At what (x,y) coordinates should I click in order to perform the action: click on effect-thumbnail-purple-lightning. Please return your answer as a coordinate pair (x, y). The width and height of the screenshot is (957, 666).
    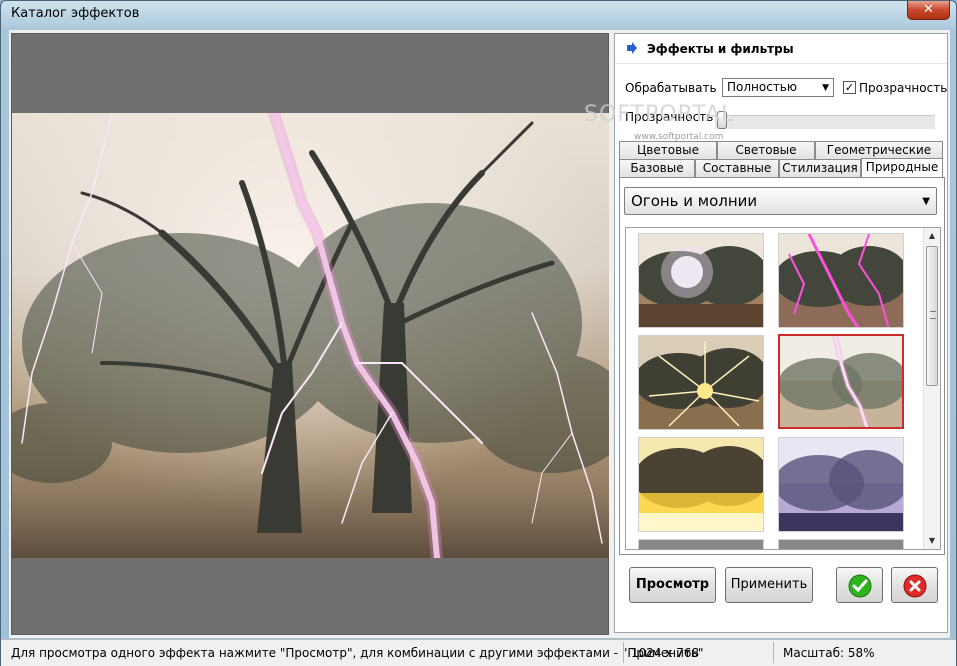
    Looking at the image, I should click on (841, 280).